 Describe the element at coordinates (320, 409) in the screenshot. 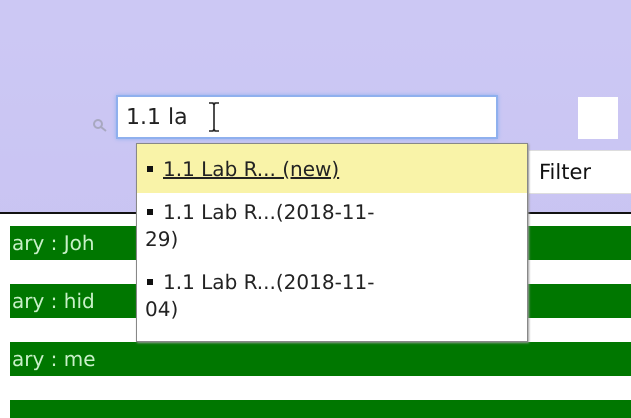

I see `result-bar` at that location.